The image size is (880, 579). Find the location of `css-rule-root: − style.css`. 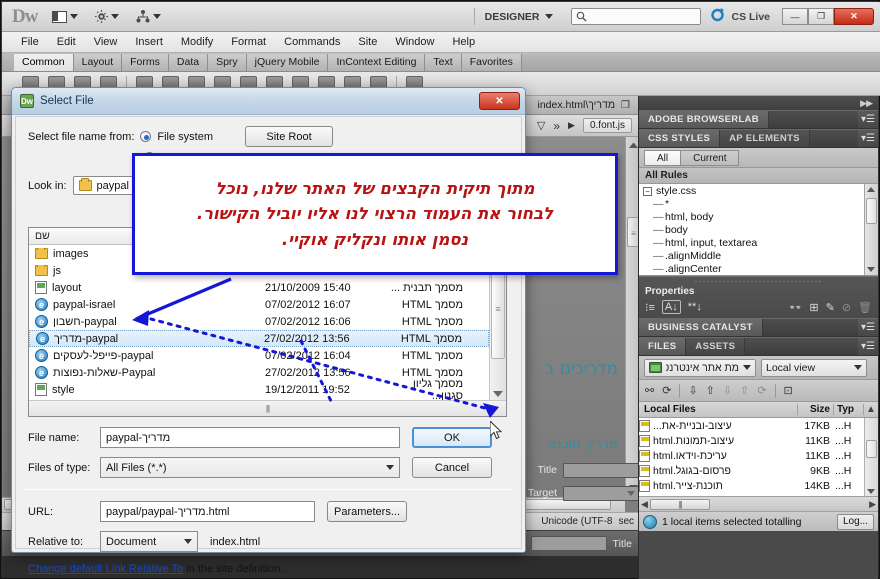

css-rule-root: − style.css is located at coordinates (758, 191).